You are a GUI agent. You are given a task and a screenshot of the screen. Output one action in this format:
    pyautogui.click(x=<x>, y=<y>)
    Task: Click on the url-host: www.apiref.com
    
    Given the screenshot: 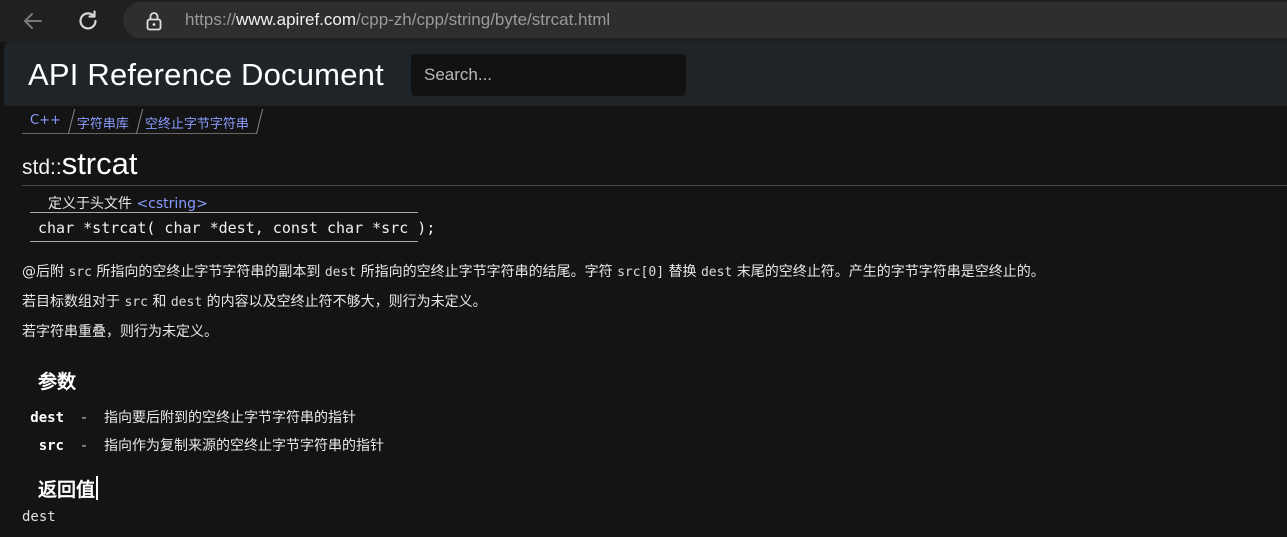 What is the action you would take?
    pyautogui.click(x=296, y=19)
    